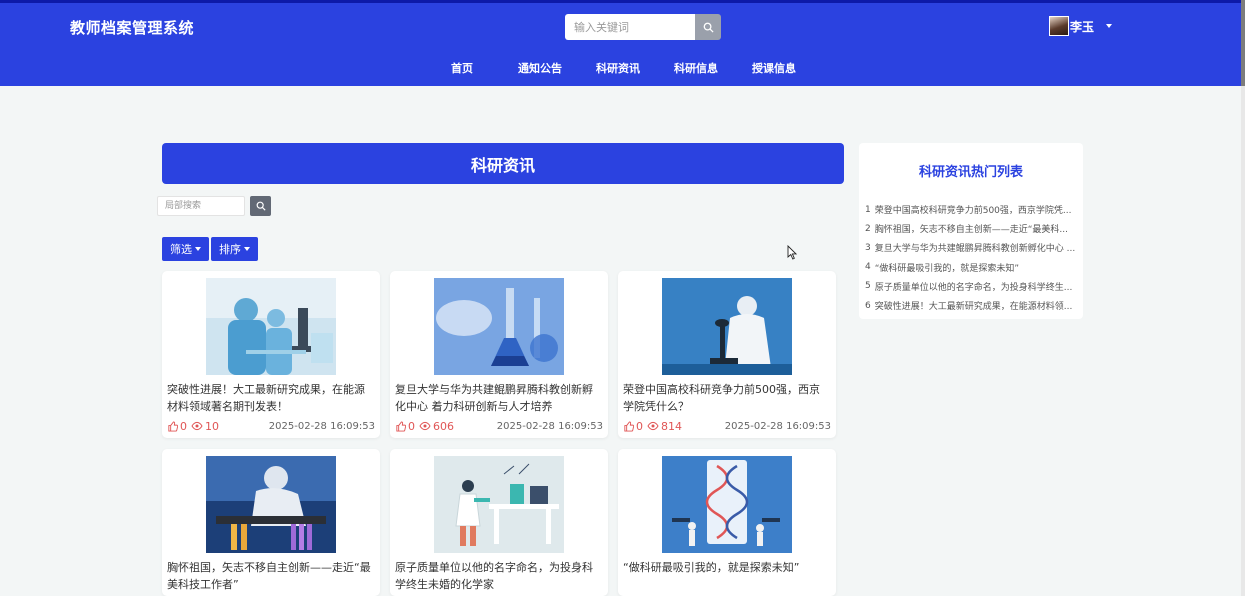 Image resolution: width=1245 pixels, height=596 pixels. What do you see at coordinates (181, 249) in the screenshot?
I see `filter-label: 筛选` at bounding box center [181, 249].